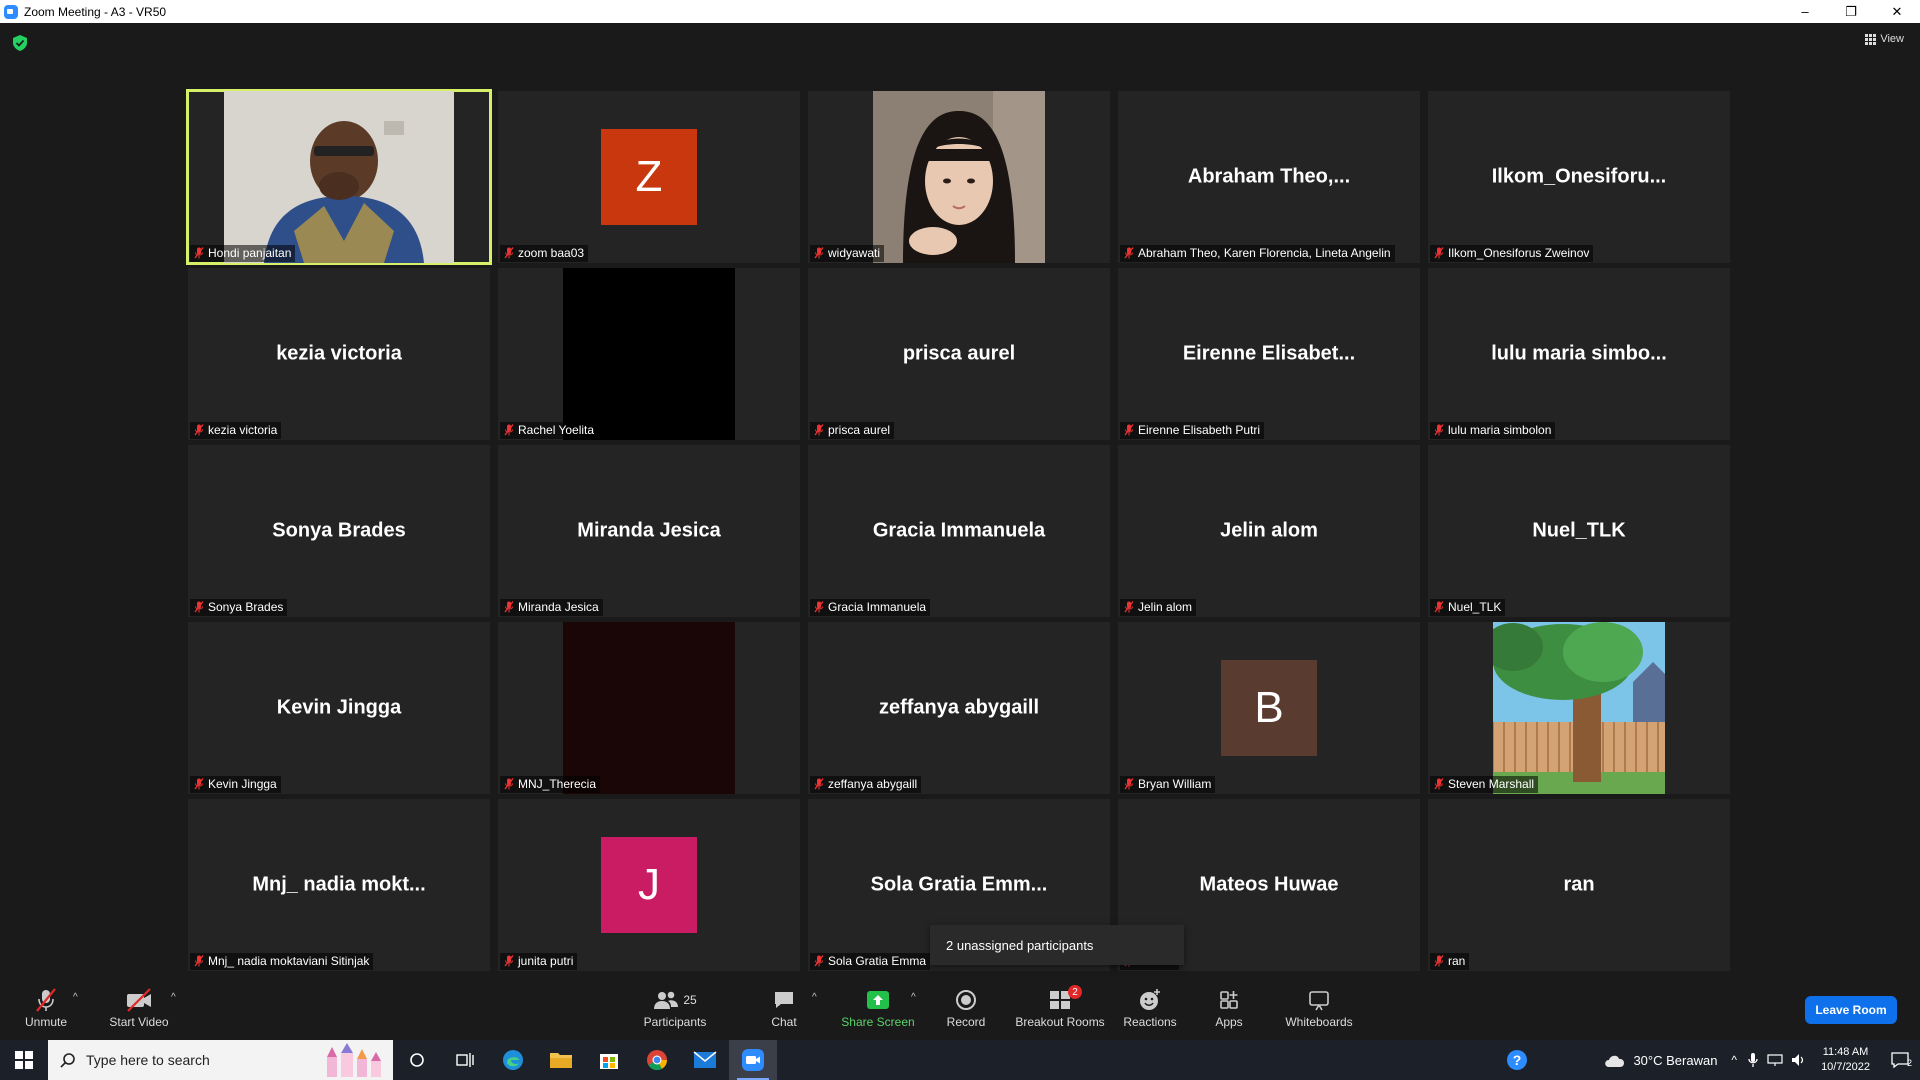  I want to click on participant-display-name: ran, so click(1579, 884).